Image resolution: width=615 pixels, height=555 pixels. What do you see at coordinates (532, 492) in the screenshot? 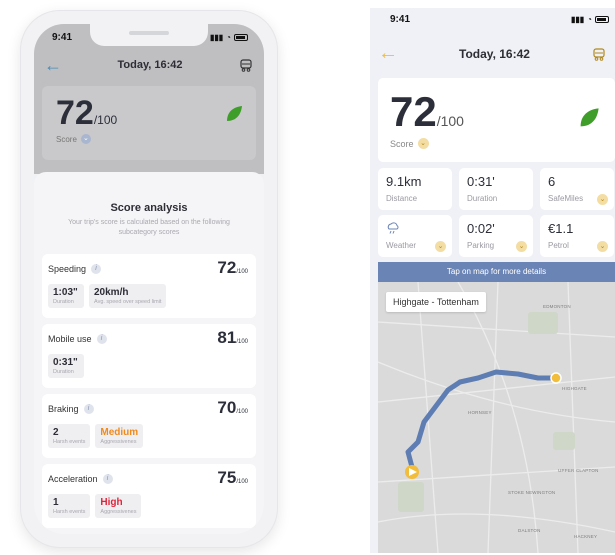
I see `map-place-label: STOKE NEWINGTON` at bounding box center [532, 492].